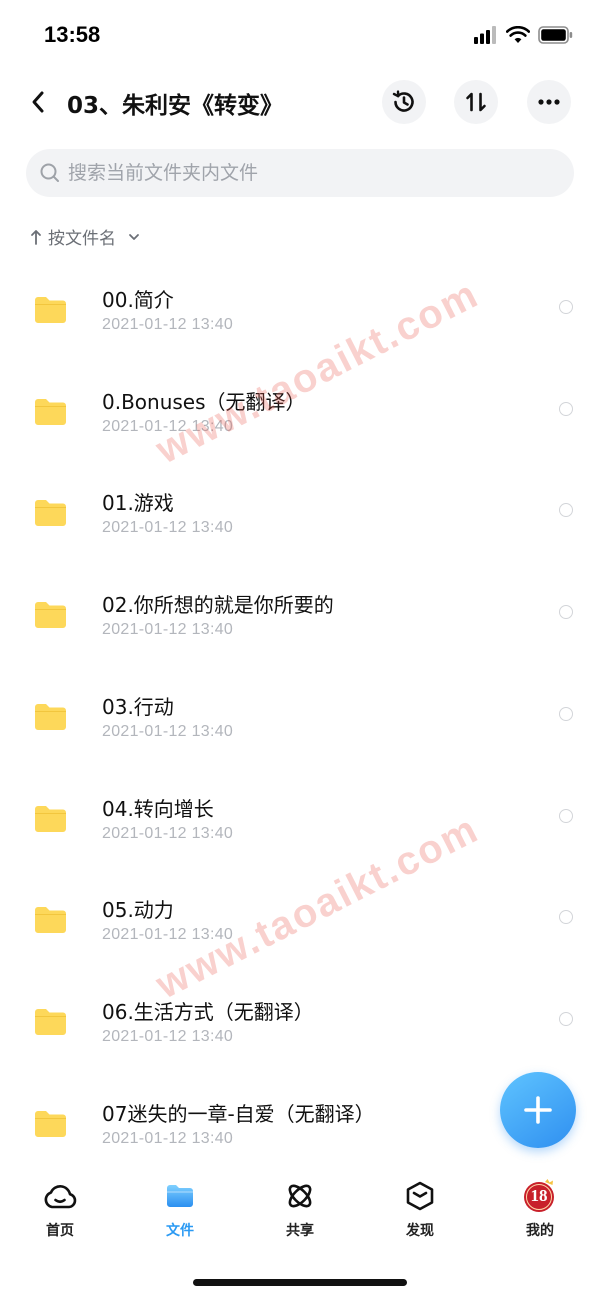 This screenshot has width=600, height=1299. What do you see at coordinates (138, 910) in the screenshot?
I see `file-name: 05.动力` at bounding box center [138, 910].